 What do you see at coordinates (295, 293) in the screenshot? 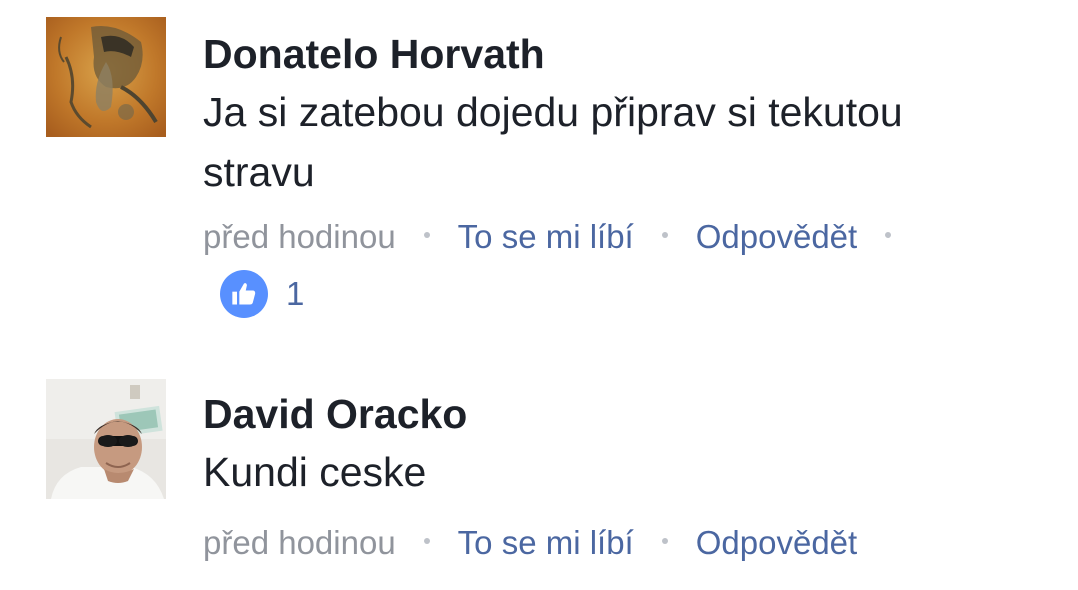
I see `reaction-count: 1` at bounding box center [295, 293].